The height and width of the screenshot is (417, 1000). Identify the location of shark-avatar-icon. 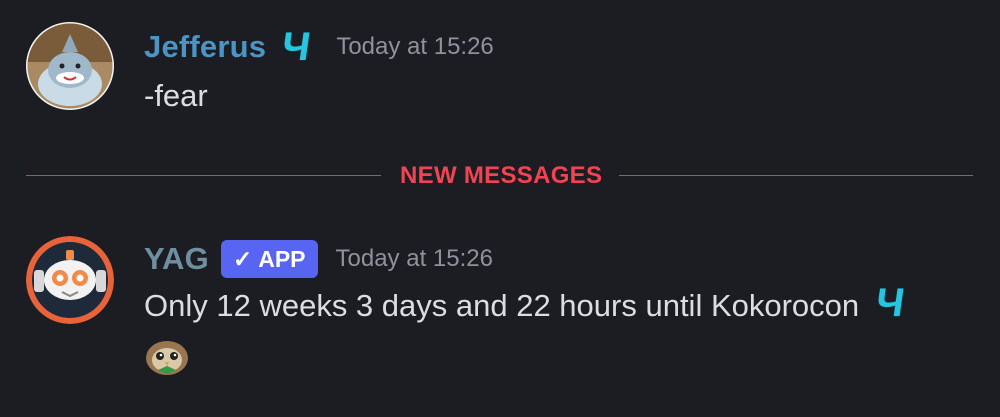
(70, 66).